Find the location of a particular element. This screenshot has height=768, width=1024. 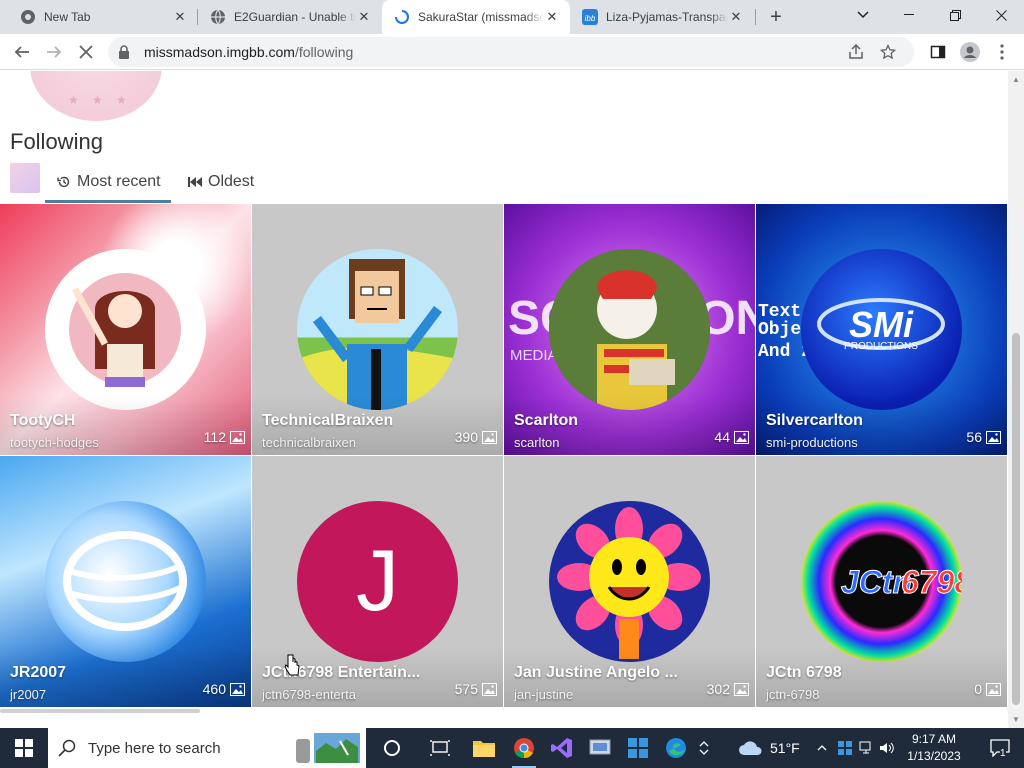

scroll-down-arrow-icon: ▼ is located at coordinates (1016, 719).